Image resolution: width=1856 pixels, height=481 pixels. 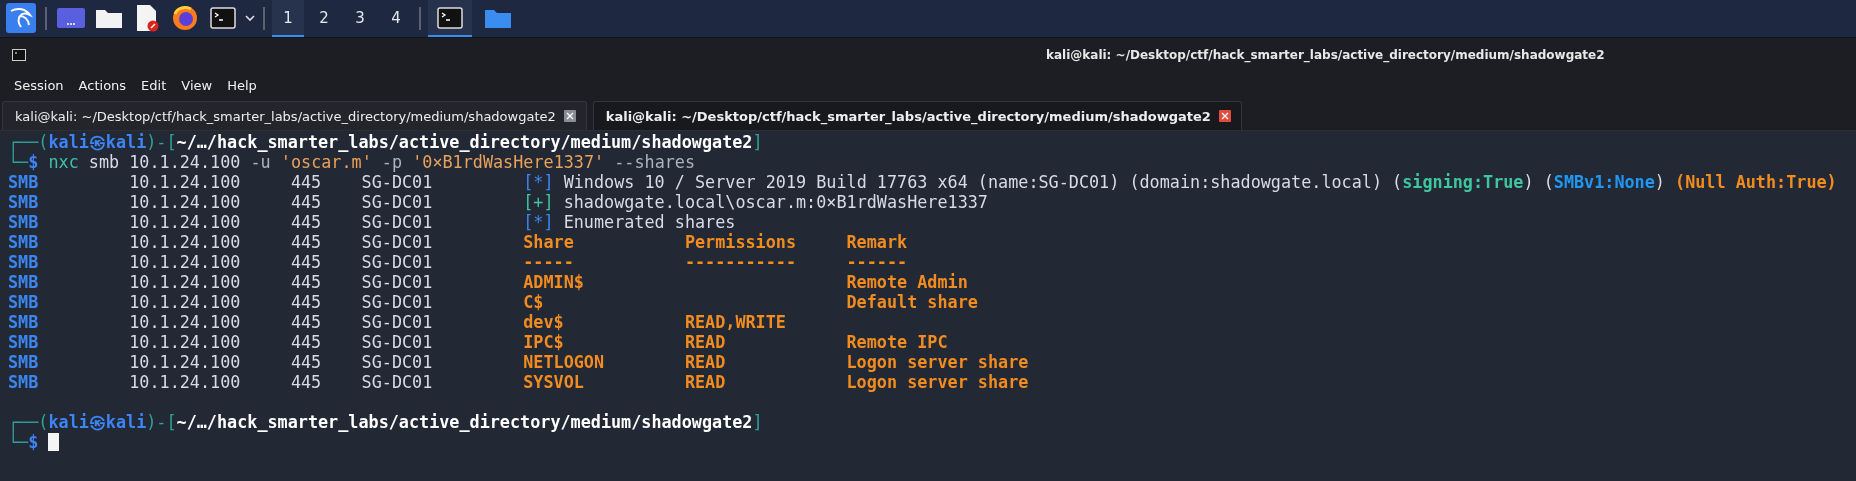 What do you see at coordinates (543, 322) in the screenshot?
I see `share-name: dev$` at bounding box center [543, 322].